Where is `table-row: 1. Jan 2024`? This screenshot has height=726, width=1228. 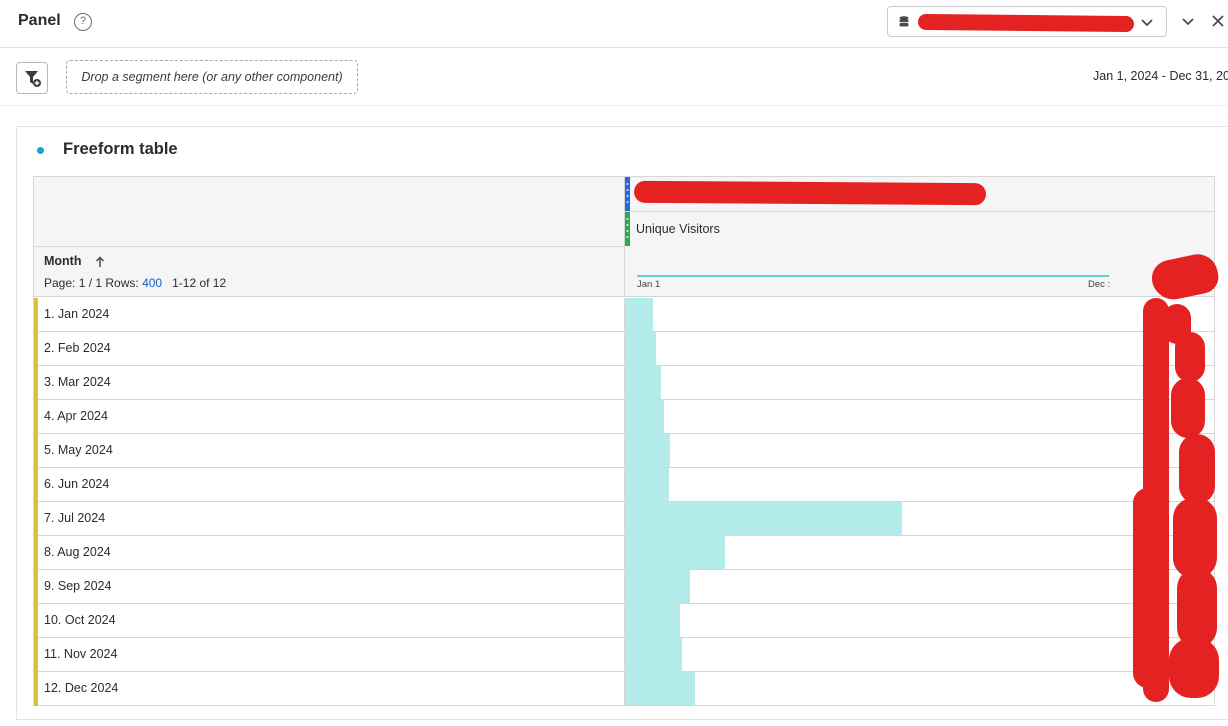
table-row: 1. Jan 2024 is located at coordinates (624, 315).